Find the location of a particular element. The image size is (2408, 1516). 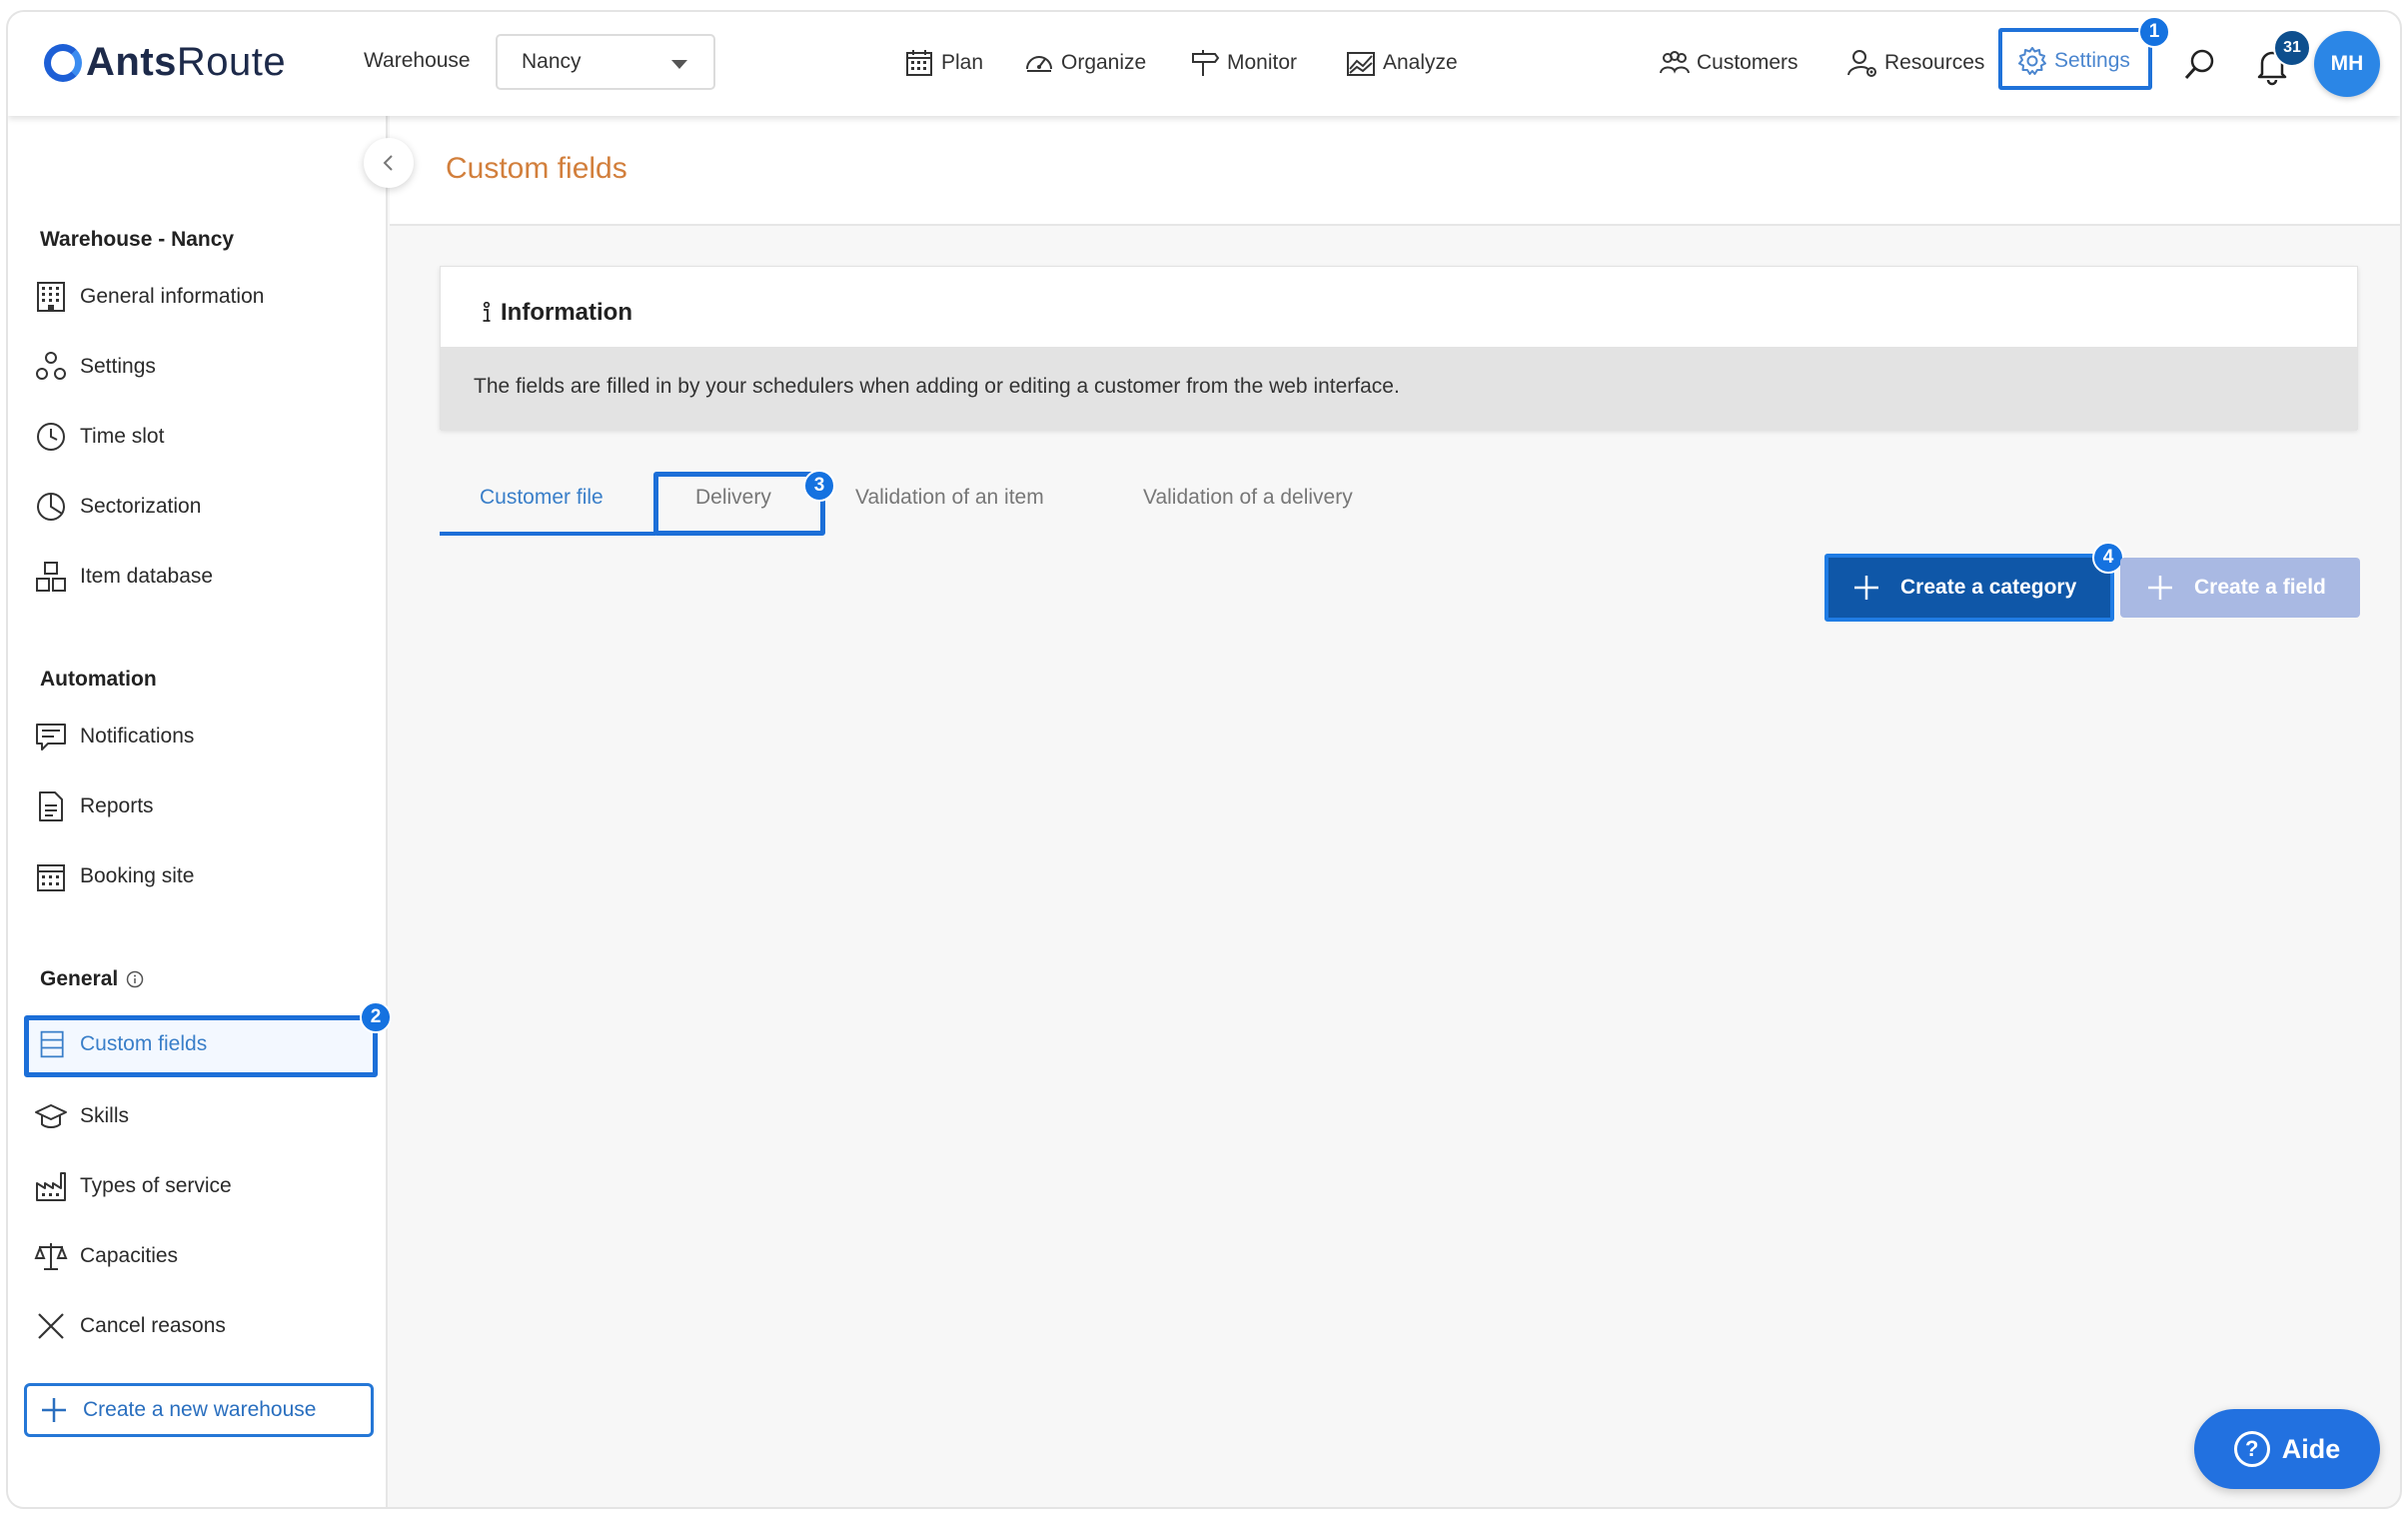

sidebar-item-types-of-service: Types of service is located at coordinates (133, 1186).